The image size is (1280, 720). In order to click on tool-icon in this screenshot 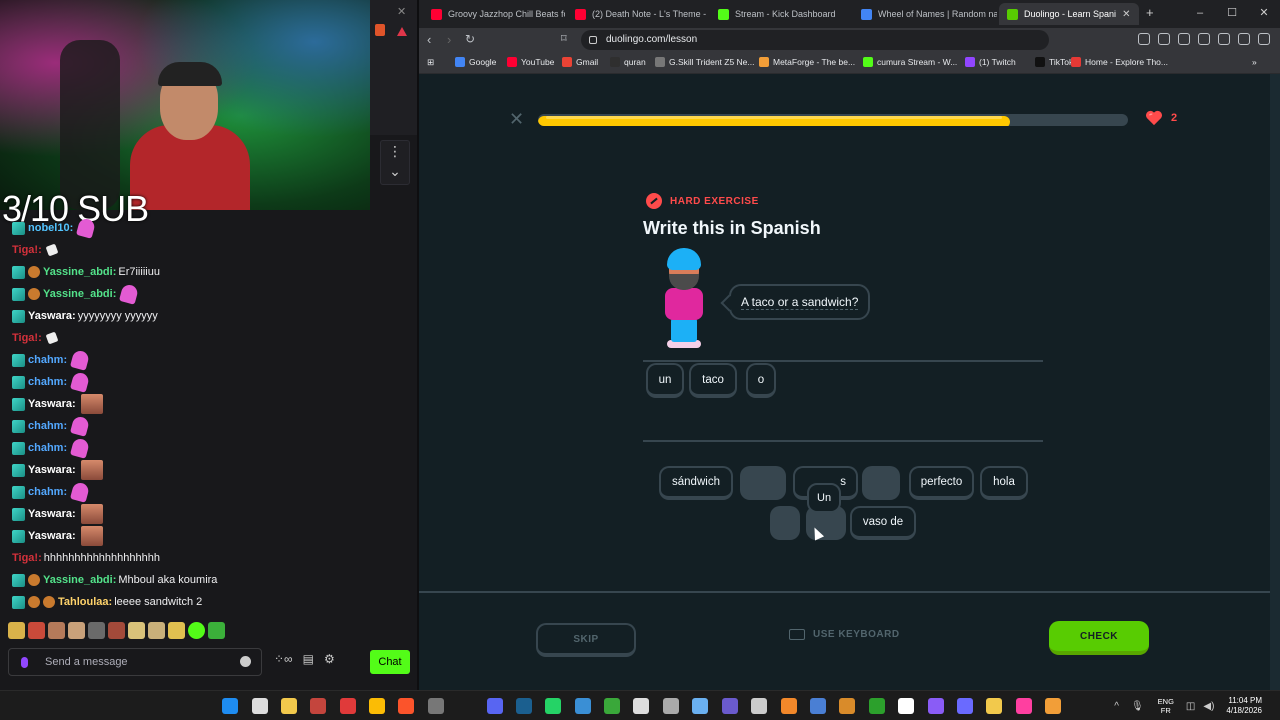, I will do `click(818, 706)`.